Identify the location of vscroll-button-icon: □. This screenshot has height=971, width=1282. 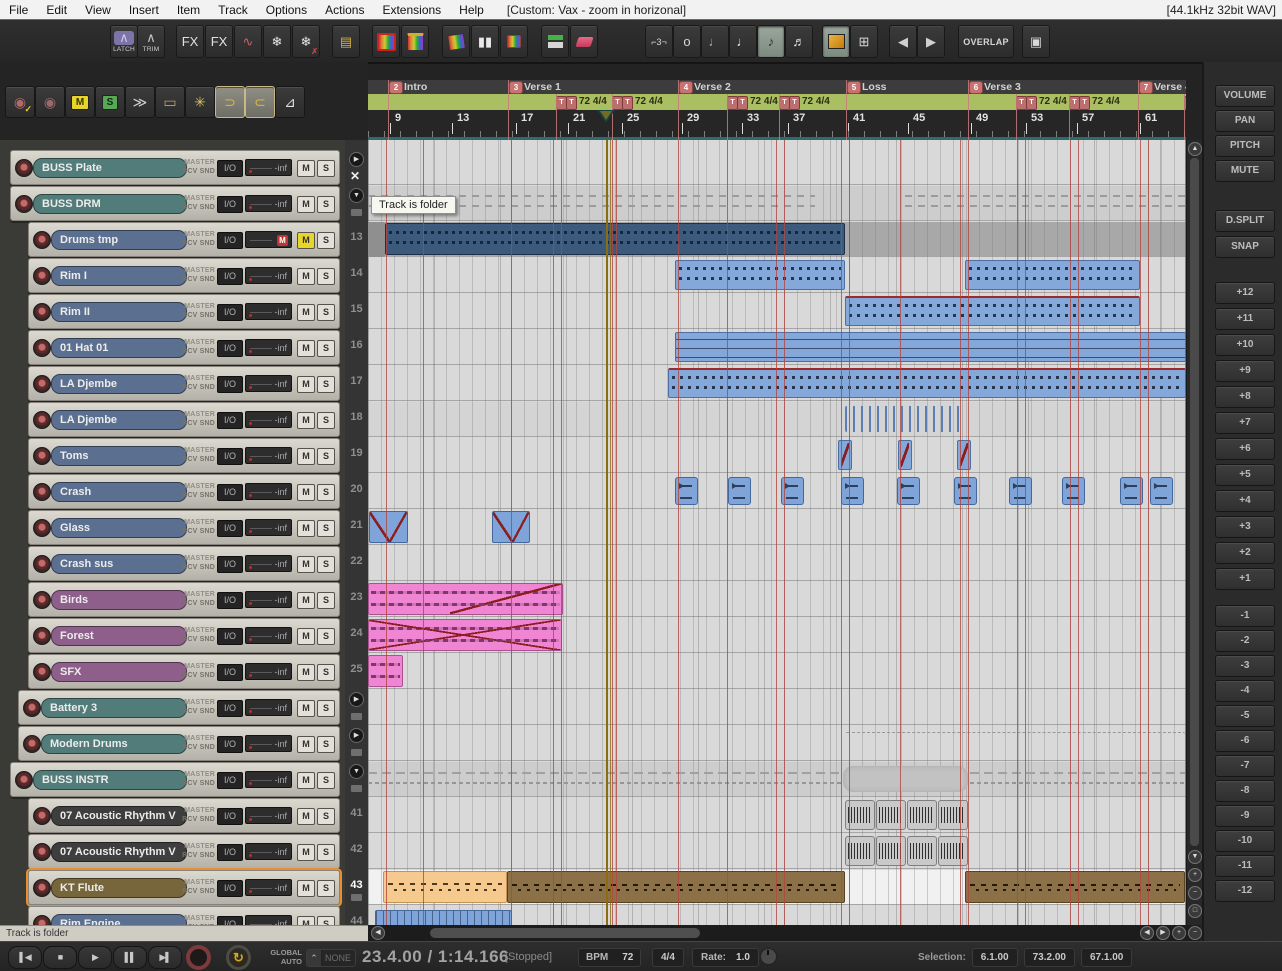
(1195, 911).